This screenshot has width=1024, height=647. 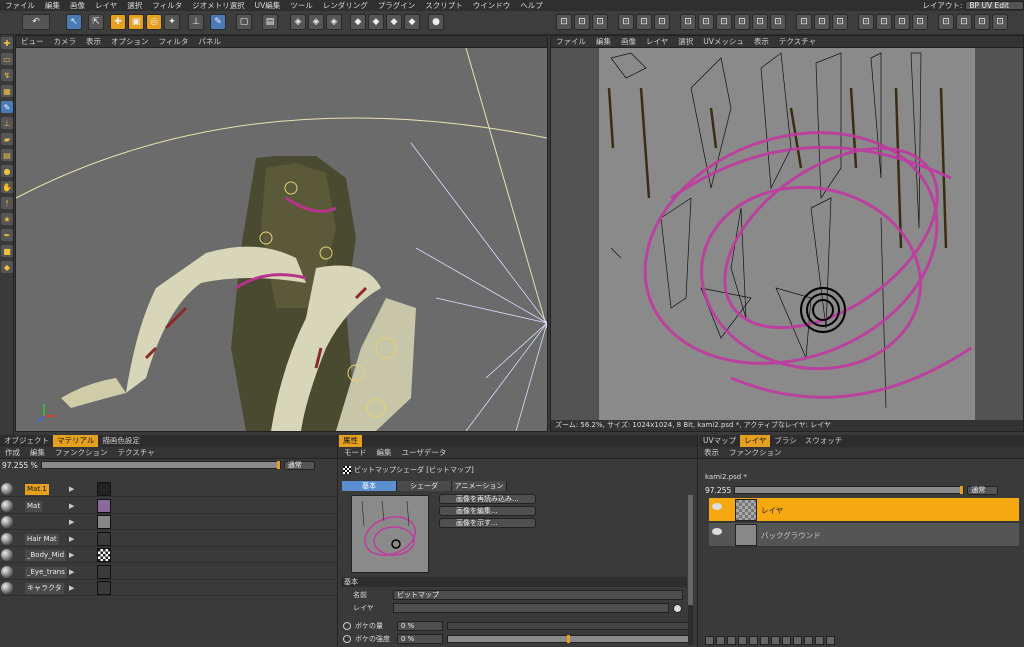 I want to click on uv-menu-item: ファイル, so click(x=571, y=41).